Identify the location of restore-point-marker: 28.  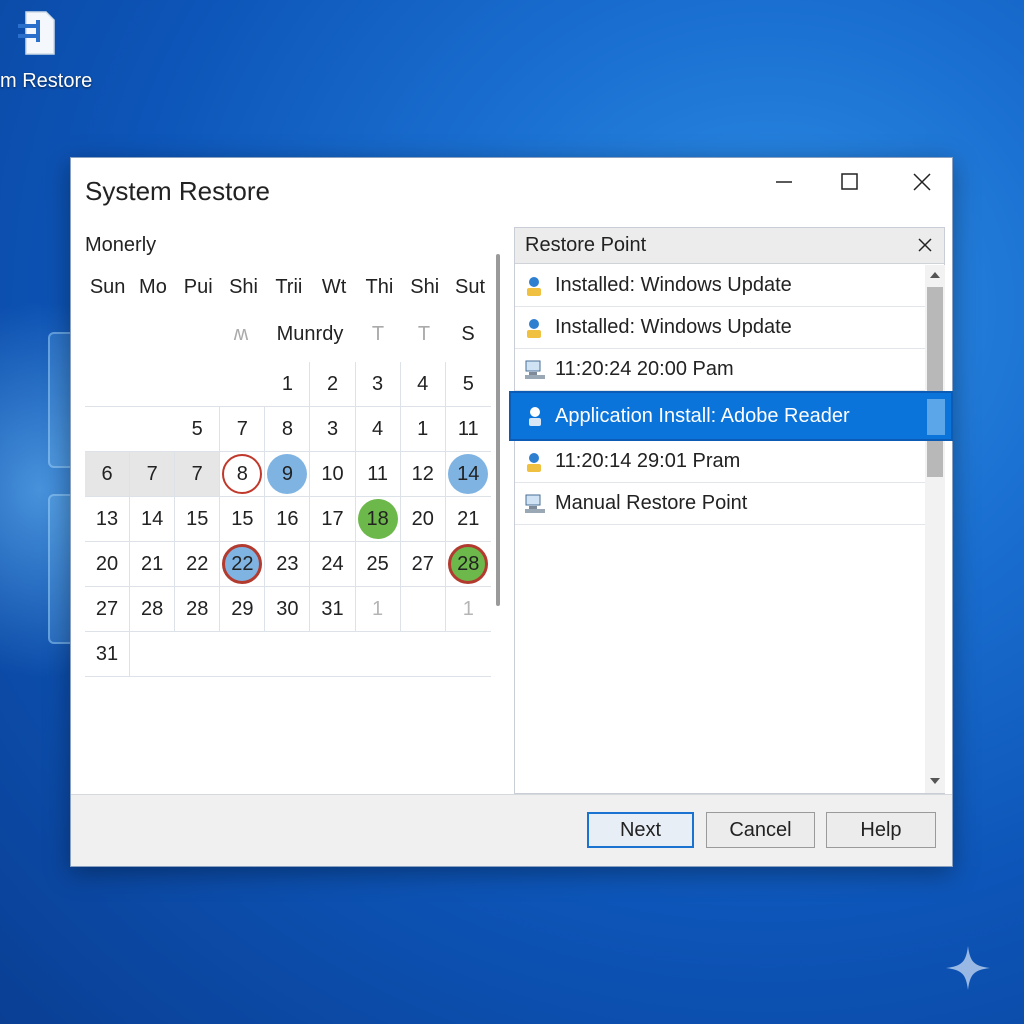
(468, 564).